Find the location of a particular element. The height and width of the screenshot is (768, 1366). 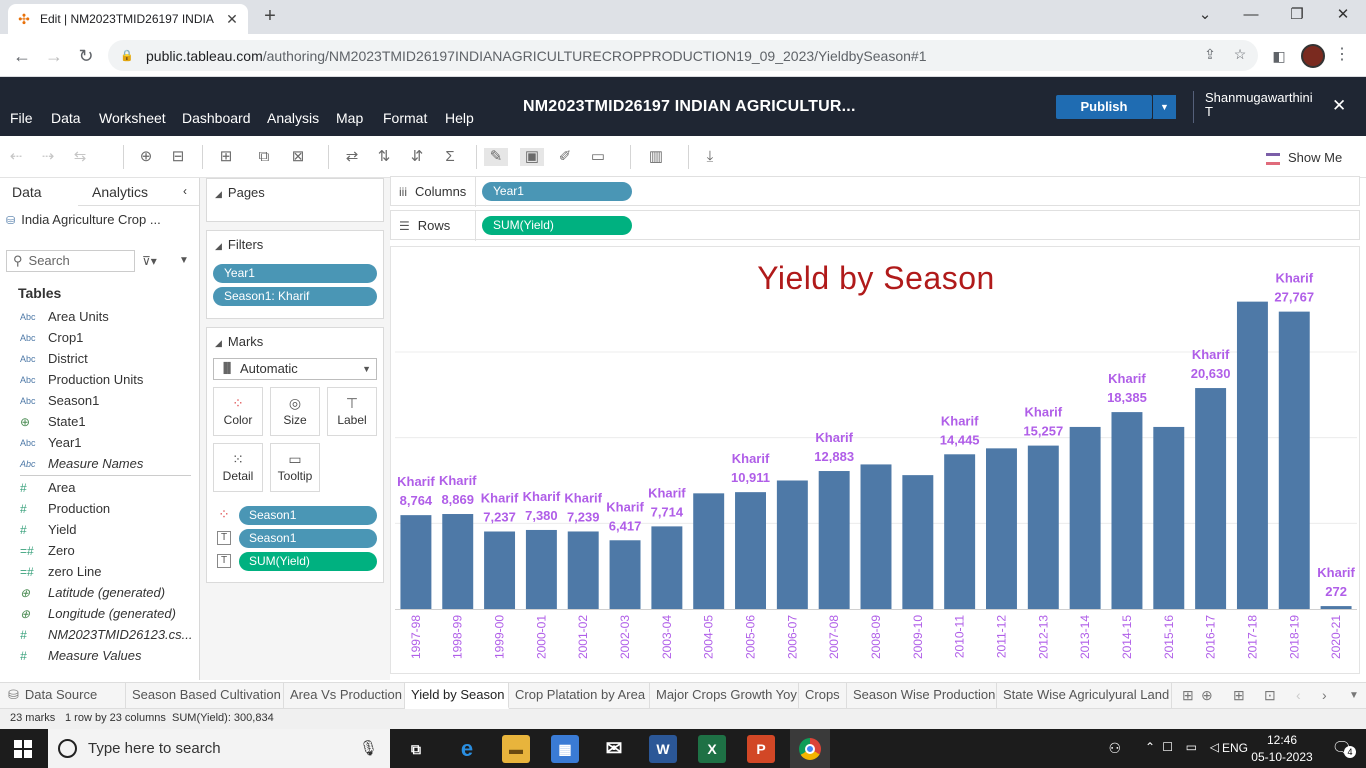

publish-dropdown-icon: ▼ is located at coordinates (1164, 107).